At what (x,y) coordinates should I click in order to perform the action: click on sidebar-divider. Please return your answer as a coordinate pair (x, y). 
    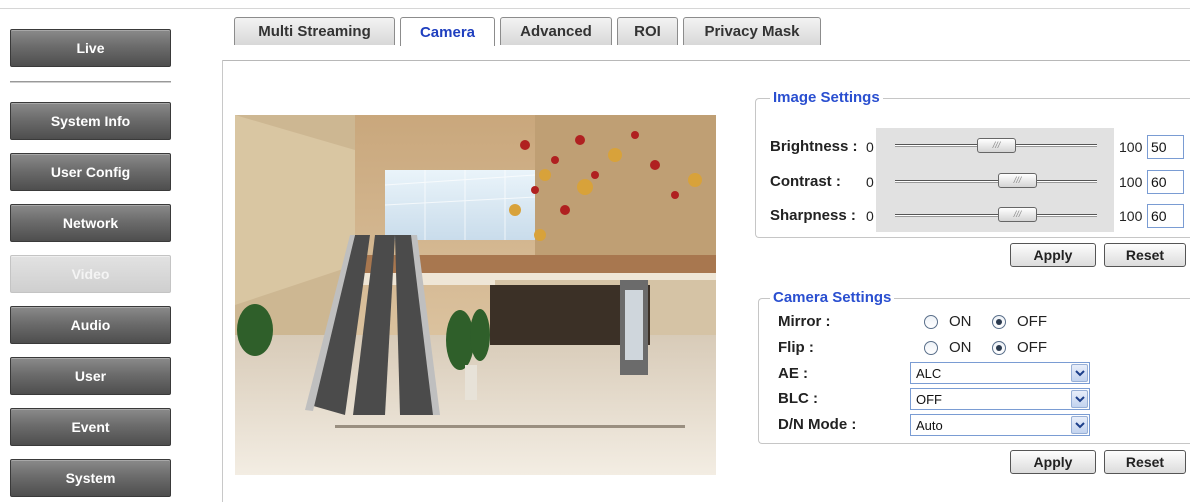
    Looking at the image, I should click on (90, 82).